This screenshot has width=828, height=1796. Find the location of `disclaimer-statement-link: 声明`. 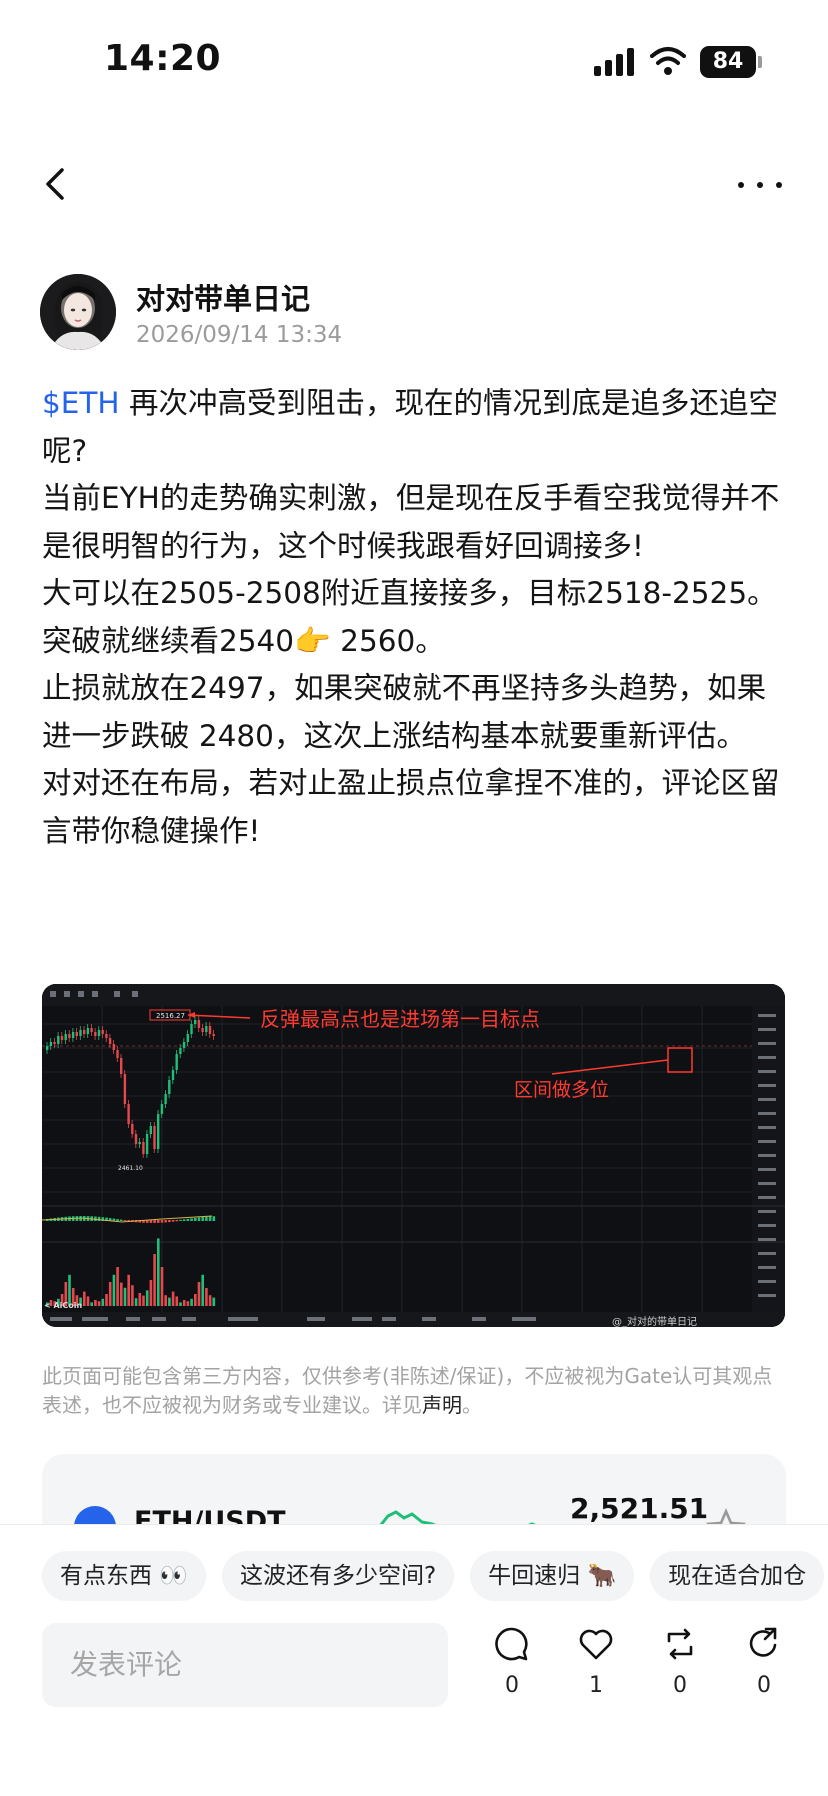

disclaimer-statement-link: 声明 is located at coordinates (442, 1405).